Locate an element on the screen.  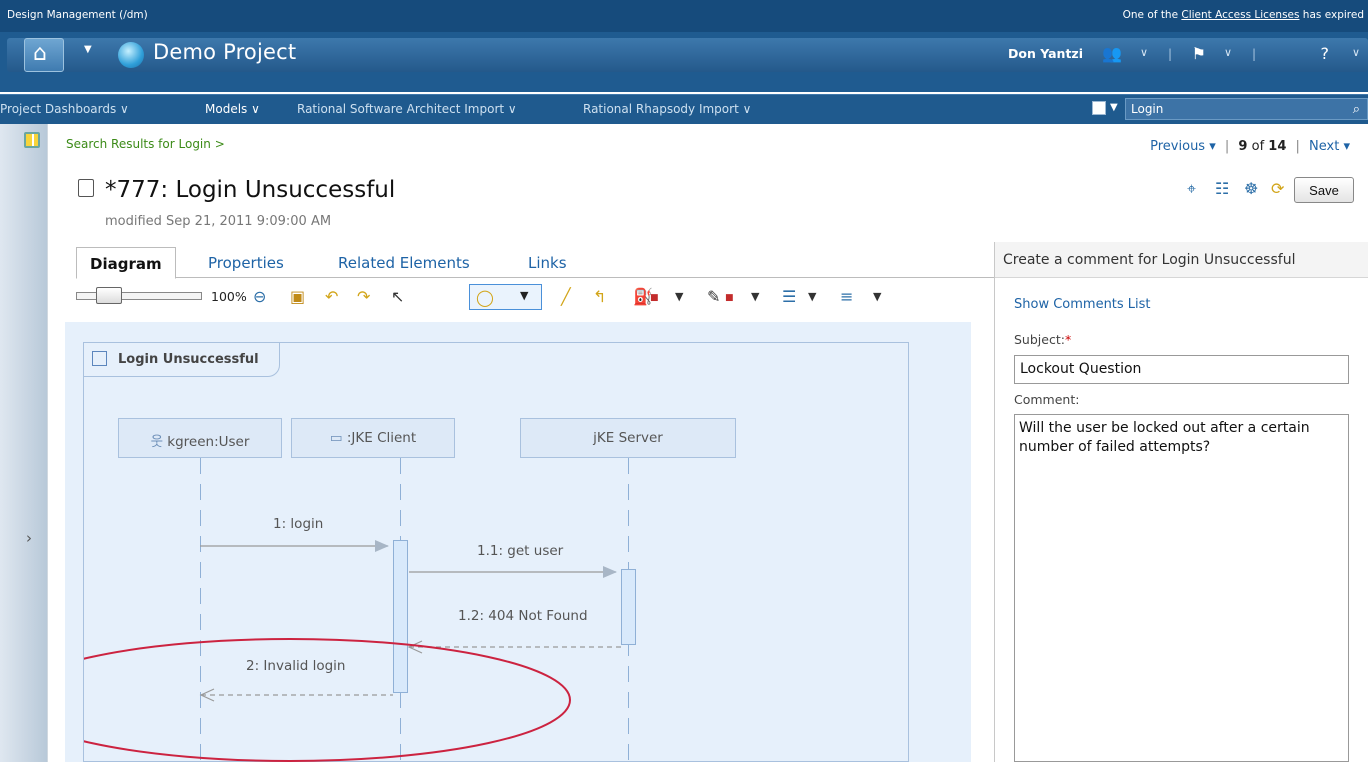
undo-icon: ↶ is located at coordinates (331, 296).